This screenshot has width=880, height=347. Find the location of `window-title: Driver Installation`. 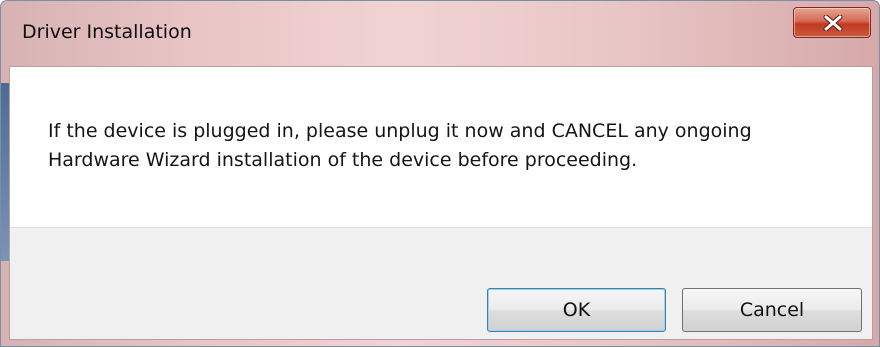

window-title: Driver Installation is located at coordinates (107, 32).